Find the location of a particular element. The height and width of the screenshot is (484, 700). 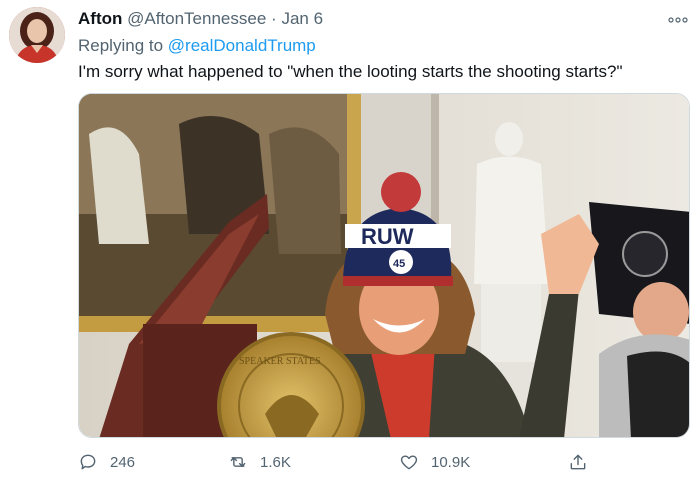

like-button: 10.9K is located at coordinates (434, 462).